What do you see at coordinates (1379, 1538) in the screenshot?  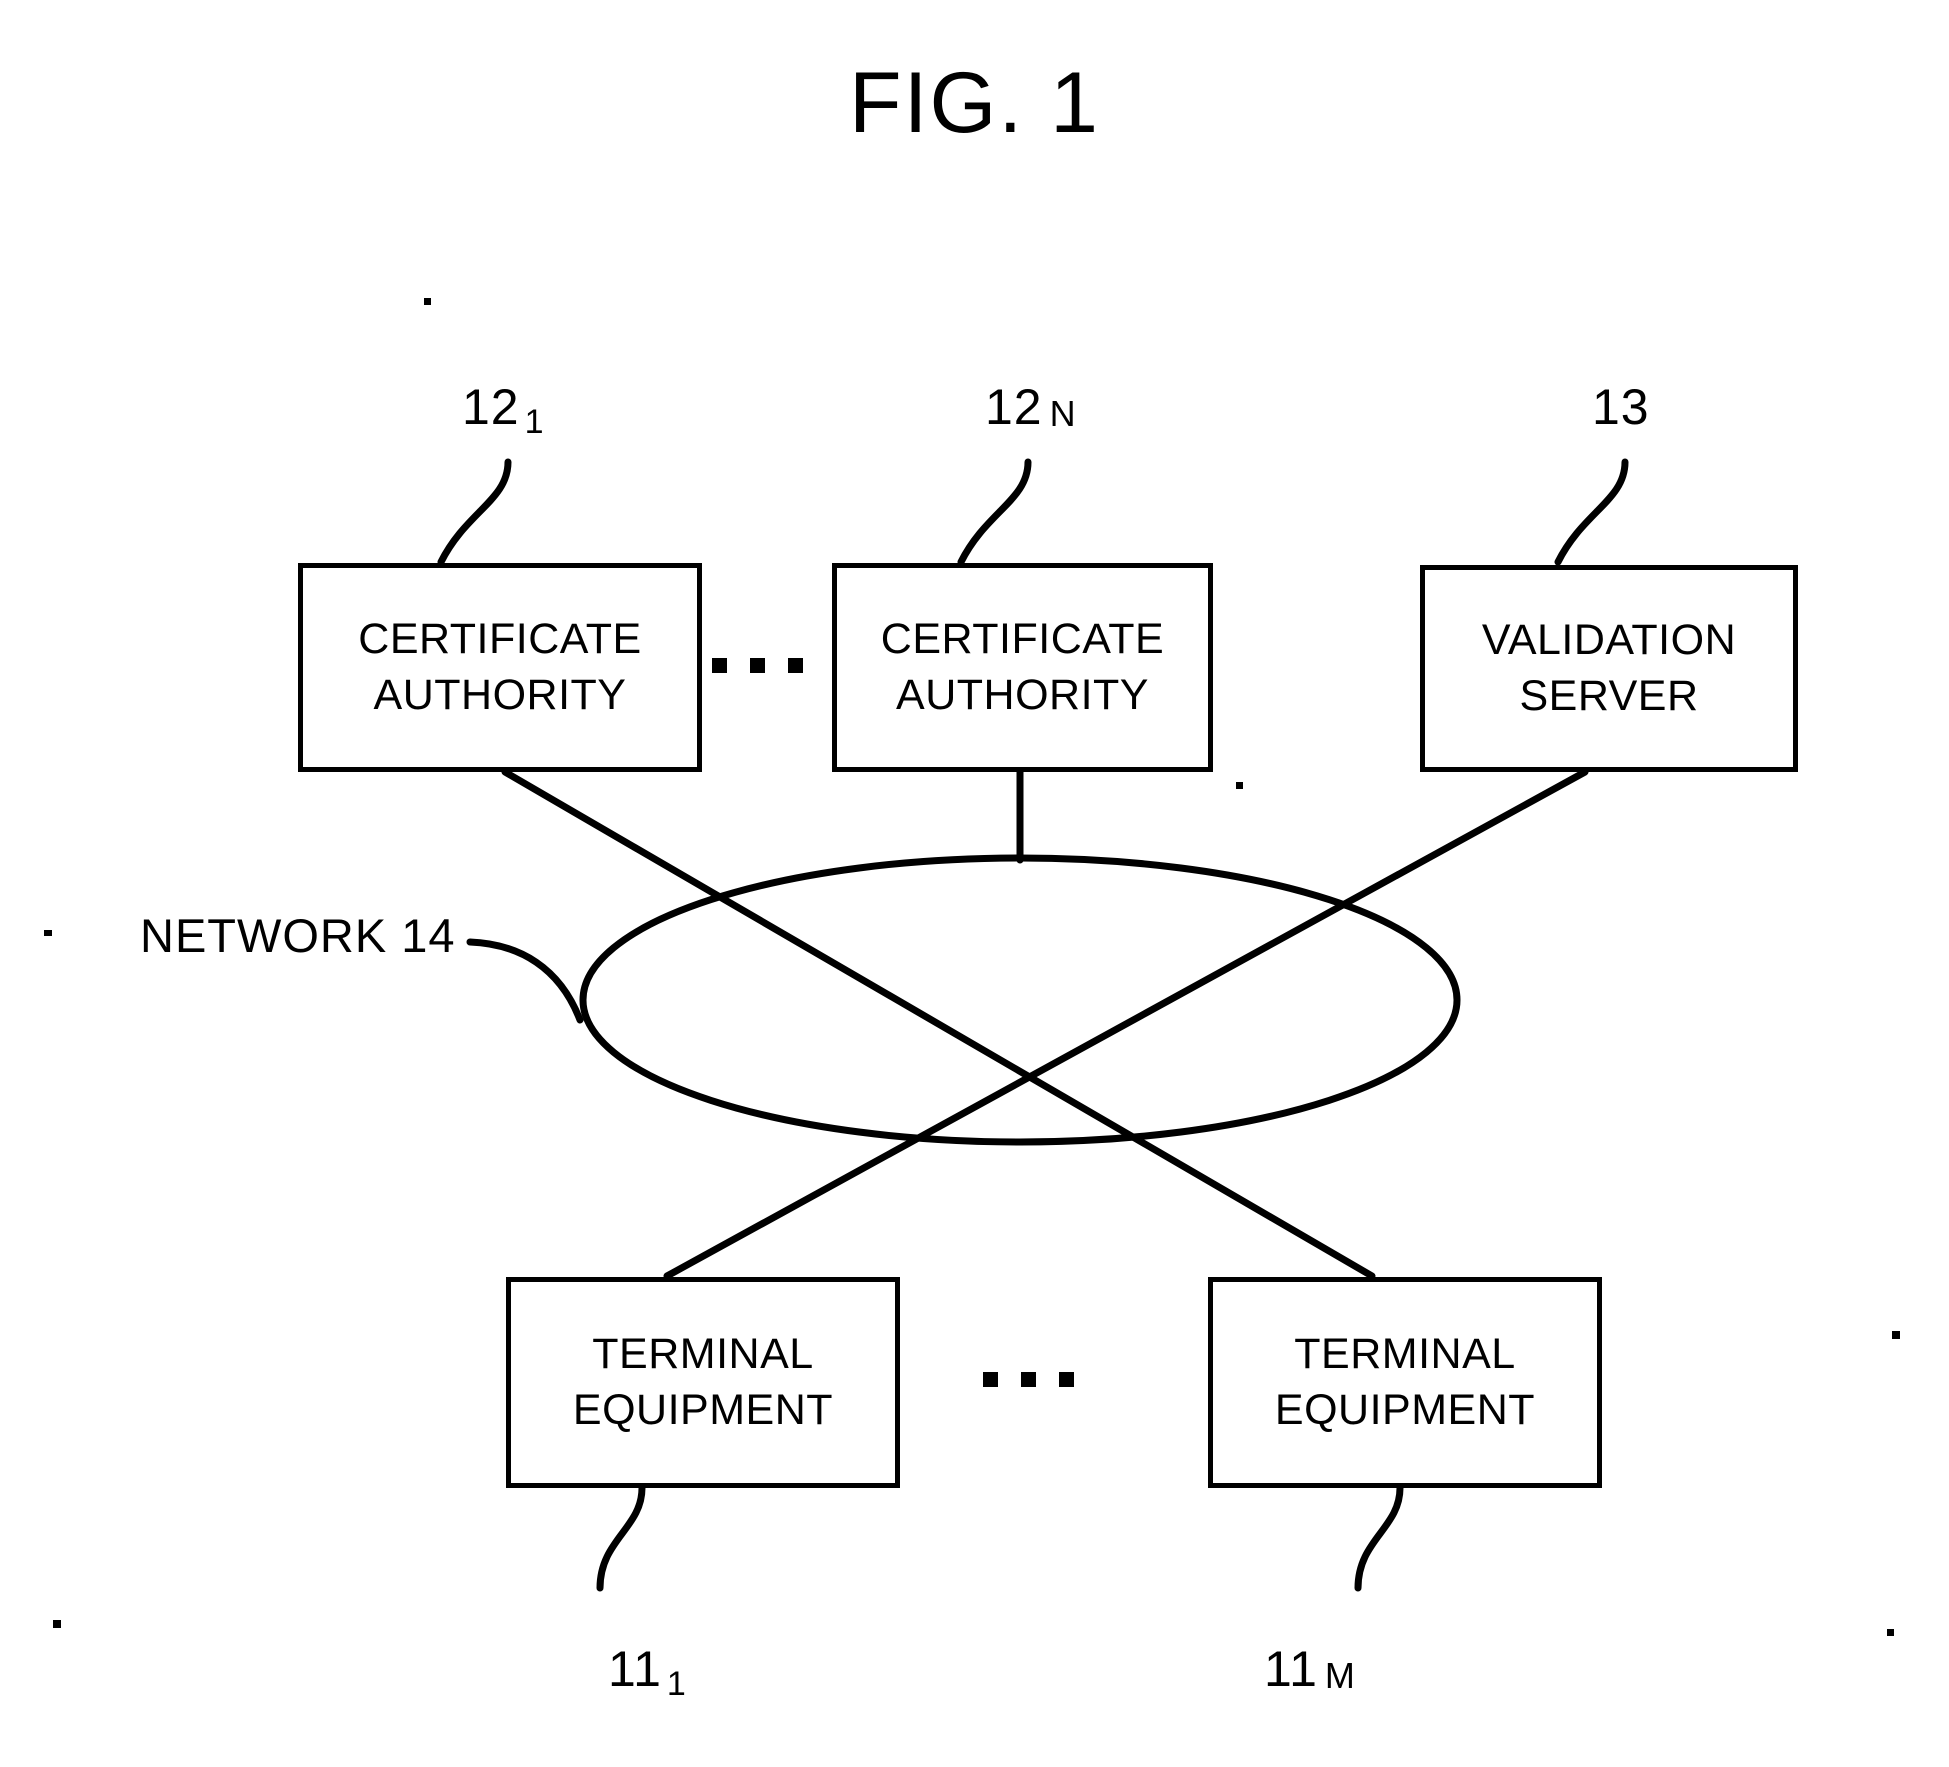 I see `leader-line-terminalm` at bounding box center [1379, 1538].